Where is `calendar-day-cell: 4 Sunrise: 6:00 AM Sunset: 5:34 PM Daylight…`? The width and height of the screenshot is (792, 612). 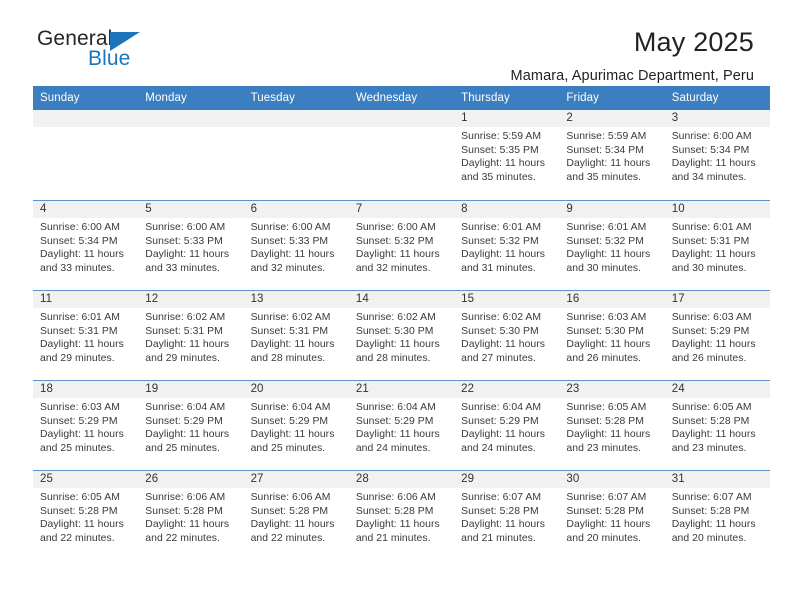
calendar-day-cell: 4 Sunrise: 6:00 AM Sunset: 5:34 PM Daylight… is located at coordinates (86, 245).